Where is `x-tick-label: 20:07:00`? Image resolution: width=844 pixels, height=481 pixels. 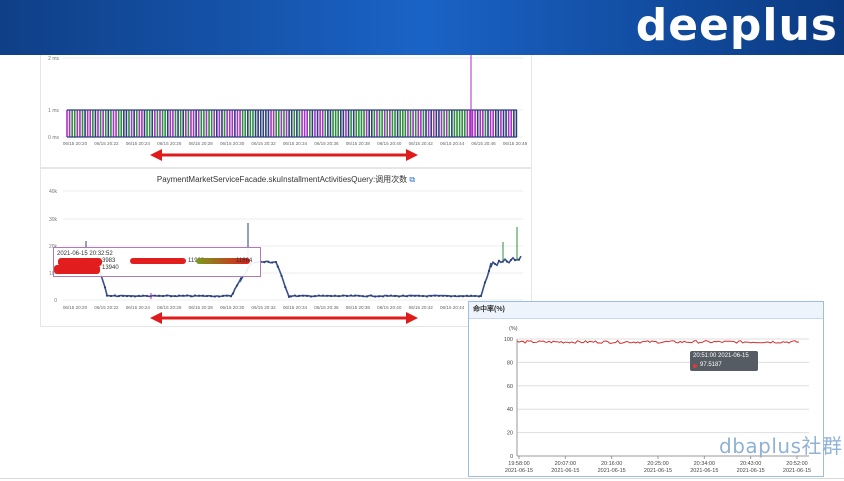
x-tick-label: 20:07:00 is located at coordinates (565, 464).